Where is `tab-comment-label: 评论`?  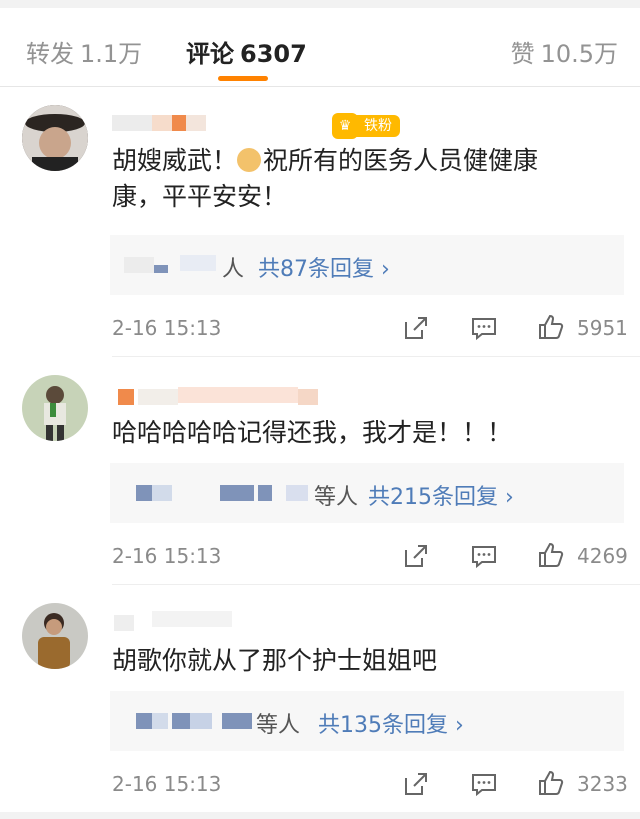
tab-comment-label: 评论 is located at coordinates (210, 54).